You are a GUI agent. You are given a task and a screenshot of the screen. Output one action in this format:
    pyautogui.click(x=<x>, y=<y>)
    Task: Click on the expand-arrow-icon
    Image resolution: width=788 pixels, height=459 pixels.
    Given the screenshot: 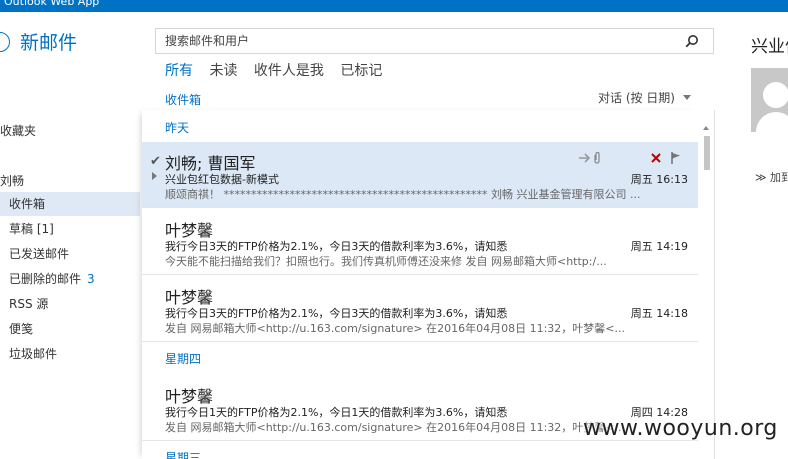 What is the action you would take?
    pyautogui.click(x=154, y=176)
    